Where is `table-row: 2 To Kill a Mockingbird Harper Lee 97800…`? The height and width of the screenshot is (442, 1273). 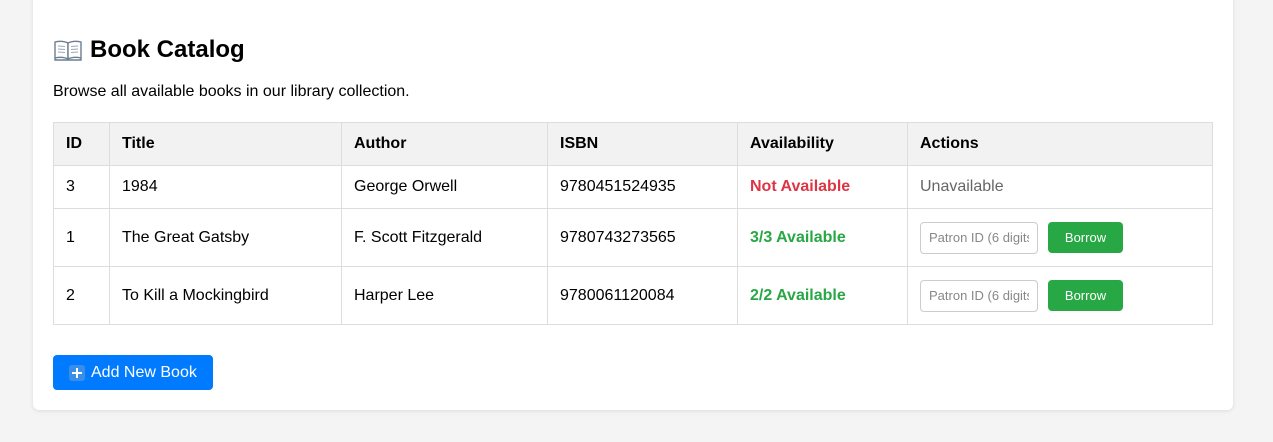
table-row: 2 To Kill a Mockingbird Harper Lee 97800… is located at coordinates (633, 295).